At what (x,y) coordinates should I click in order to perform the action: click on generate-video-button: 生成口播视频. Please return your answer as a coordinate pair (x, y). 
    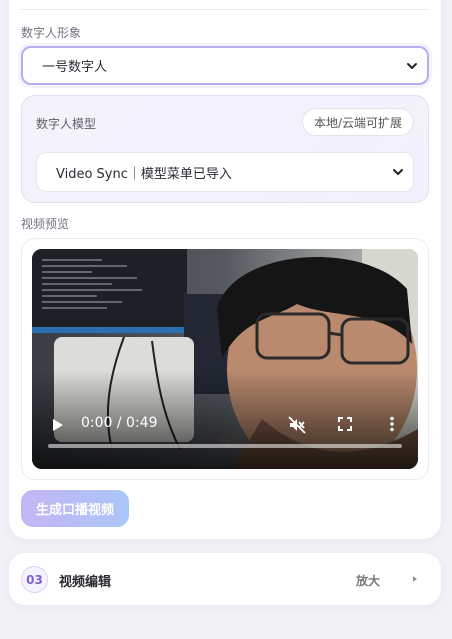
    Looking at the image, I should click on (75, 508).